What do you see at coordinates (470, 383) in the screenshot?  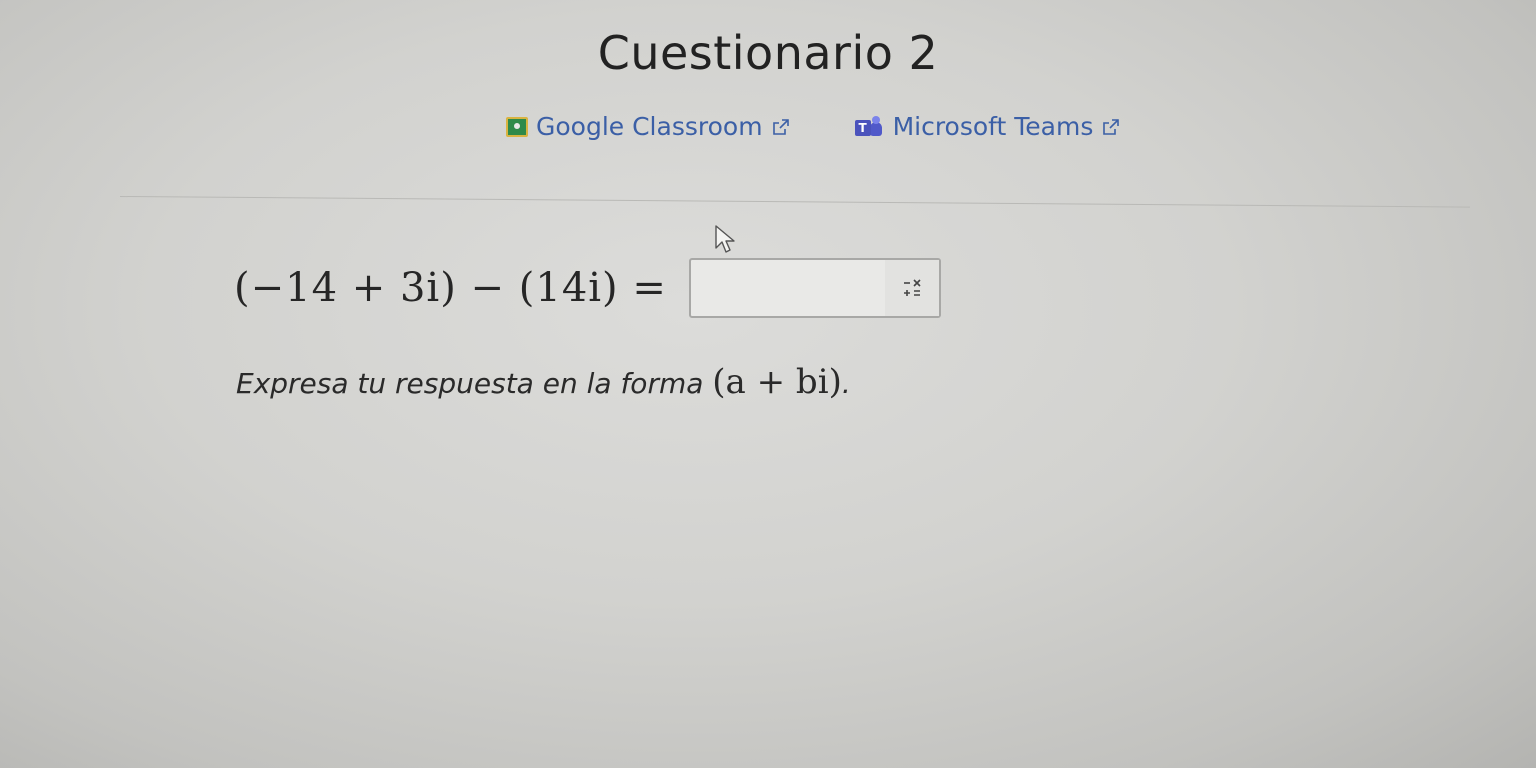 I see `instruction-text: Expresa tu respuesta en la forma` at bounding box center [470, 383].